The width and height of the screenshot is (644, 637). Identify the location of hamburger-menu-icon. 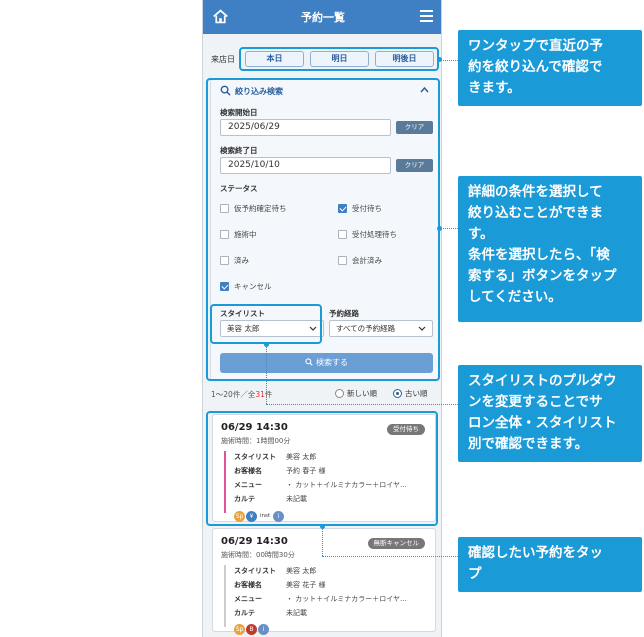
(426, 16).